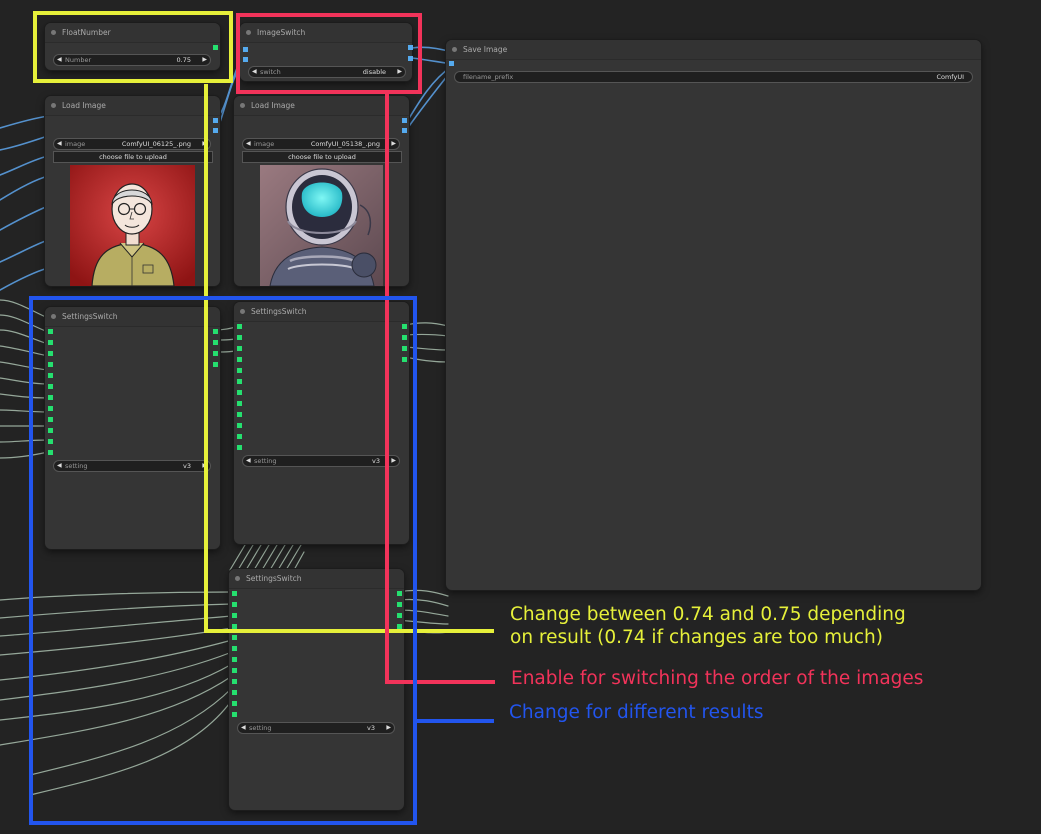  What do you see at coordinates (410, 47) in the screenshot?
I see `output-port-image-a` at bounding box center [410, 47].